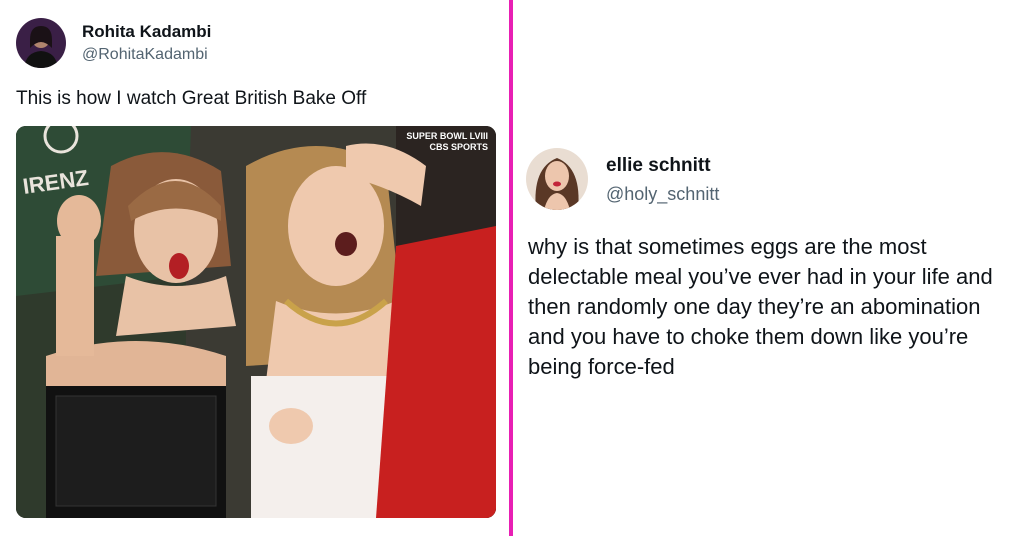 The image size is (1024, 536). What do you see at coordinates (447, 136) in the screenshot?
I see `broadcast-logo-line1: SUPER BOWL LVIII` at bounding box center [447, 136].